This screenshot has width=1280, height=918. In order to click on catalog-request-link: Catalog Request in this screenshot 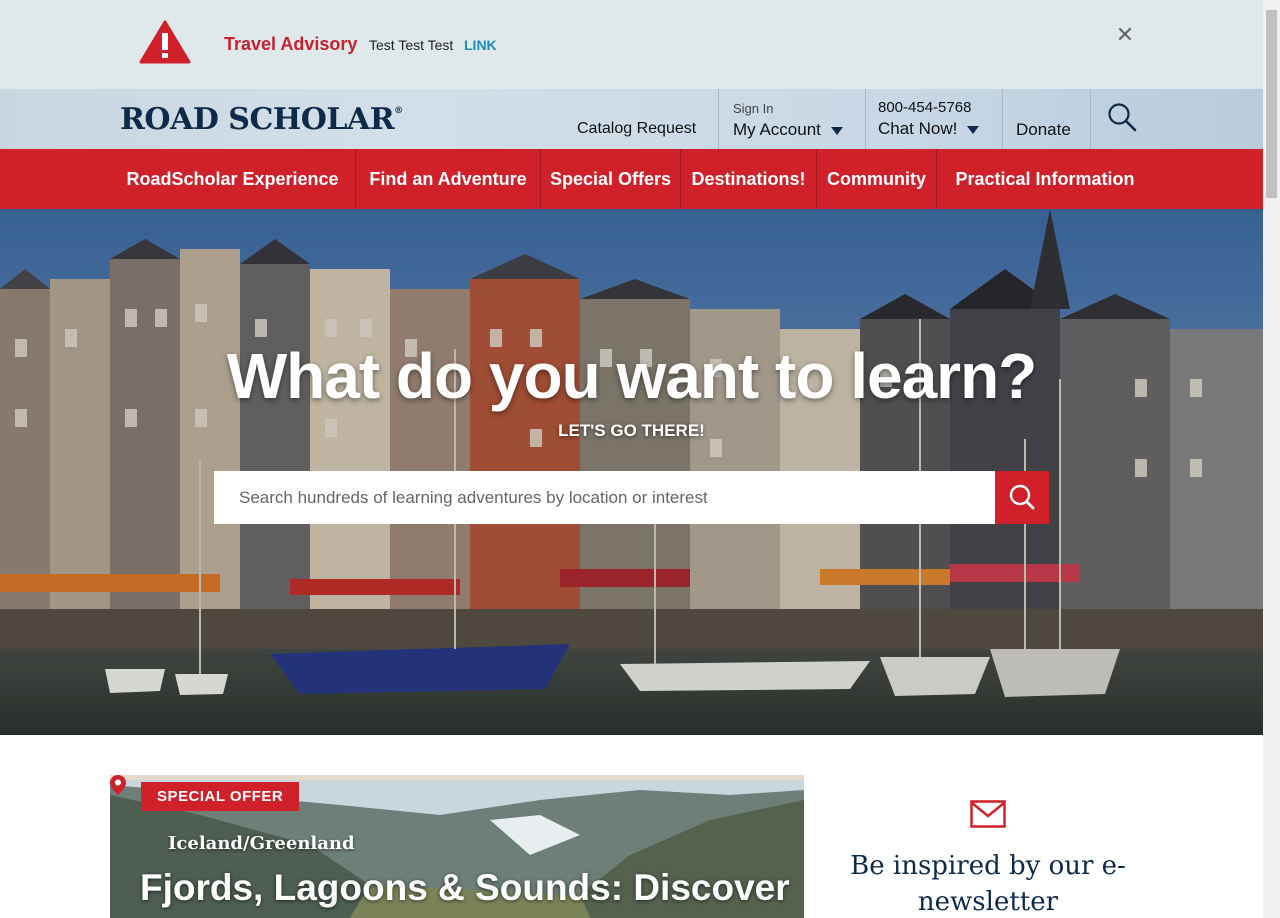, I will do `click(636, 129)`.